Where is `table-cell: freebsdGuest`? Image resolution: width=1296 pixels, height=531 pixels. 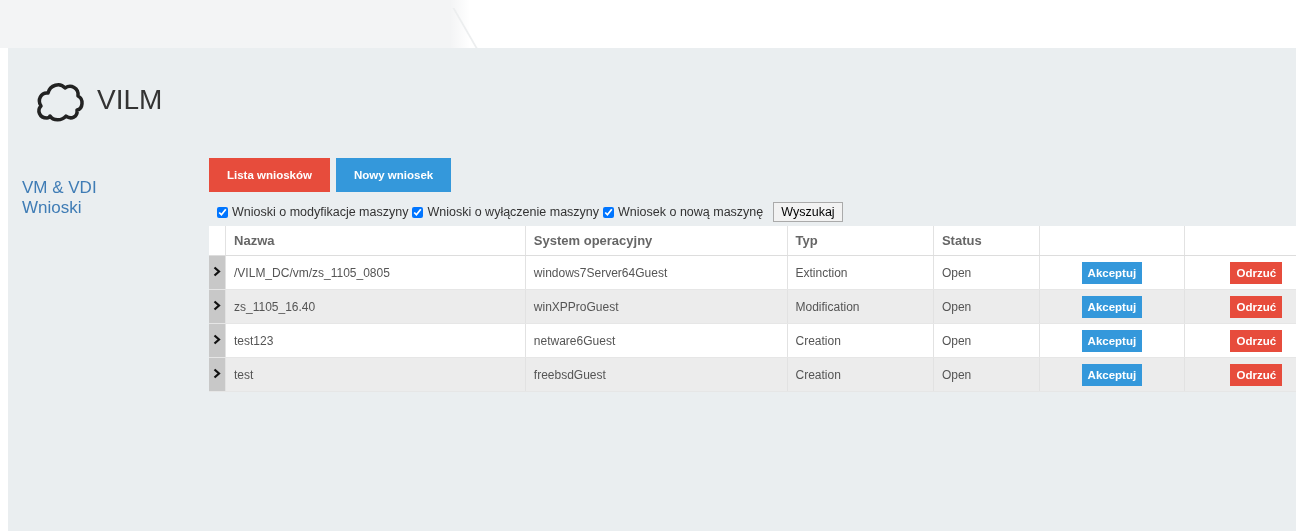
table-cell: freebsdGuest is located at coordinates (656, 374).